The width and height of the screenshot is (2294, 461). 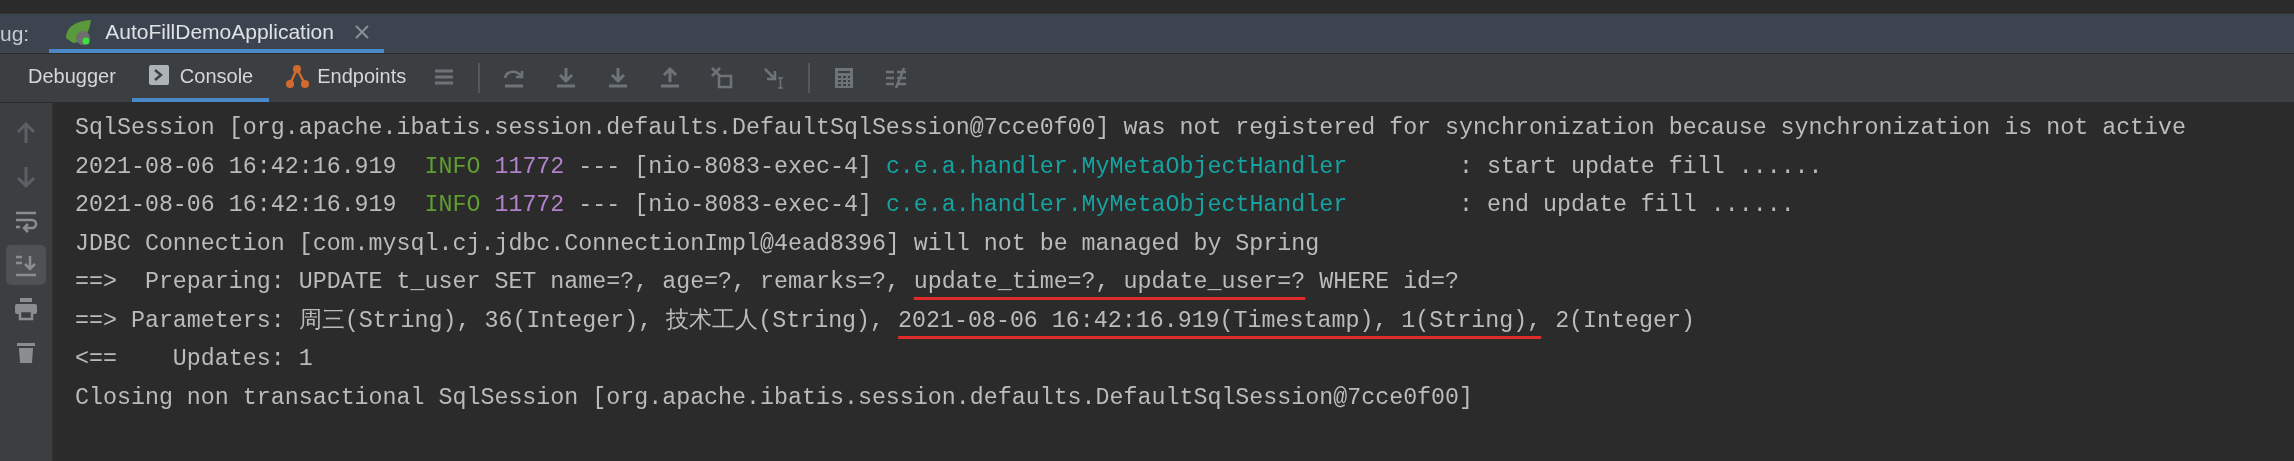 I want to click on scroll-to-end-button, so click(x=26, y=265).